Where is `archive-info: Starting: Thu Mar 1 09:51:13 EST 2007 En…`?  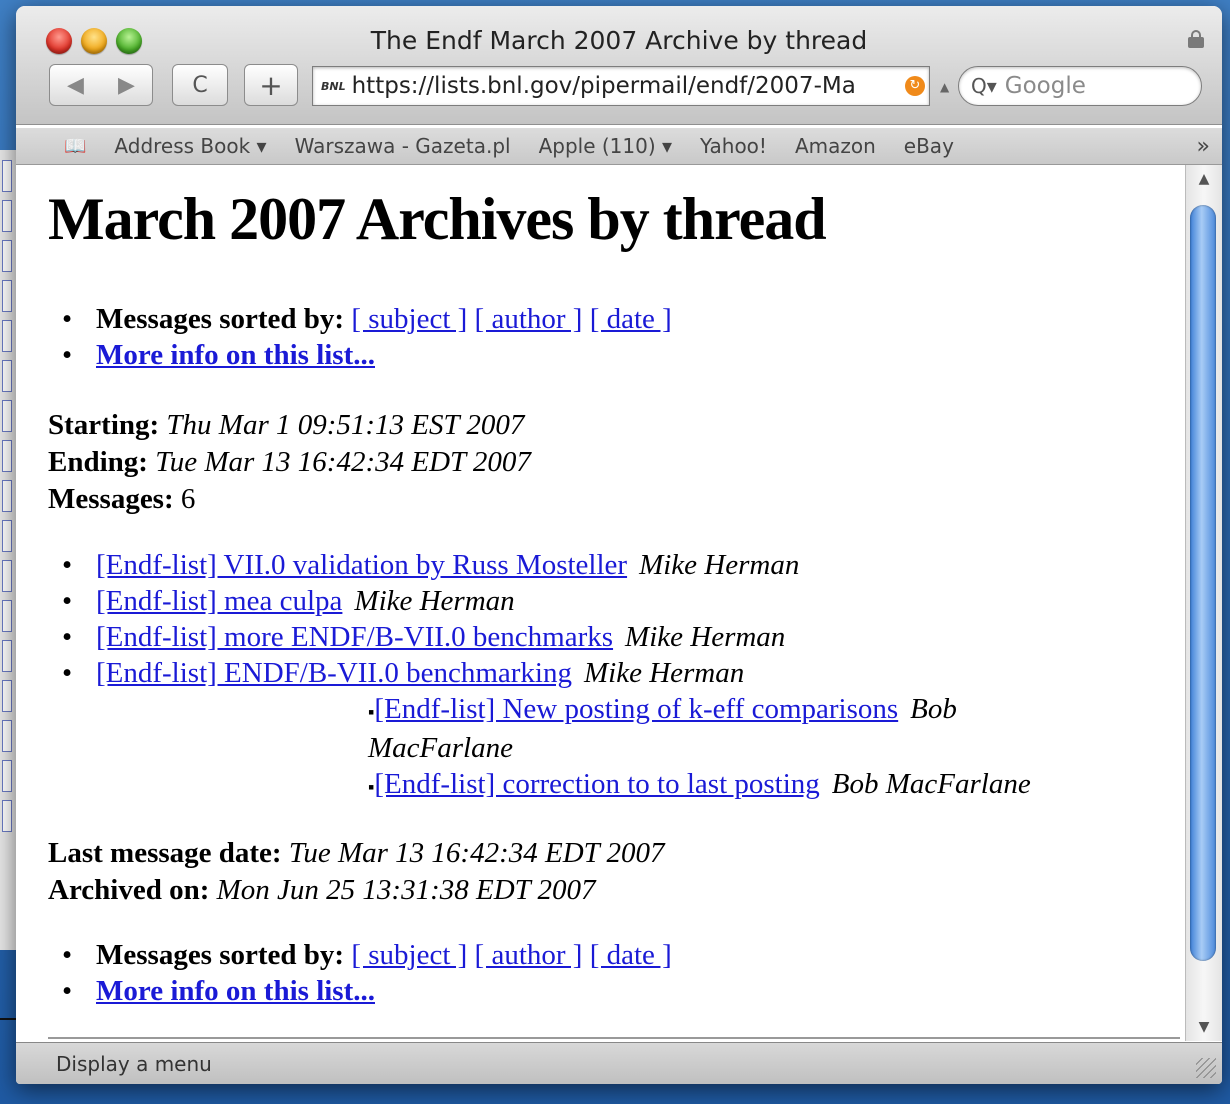
archive-info: Starting: Thu Mar 1 09:51:13 EST 2007 En… is located at coordinates (289, 462).